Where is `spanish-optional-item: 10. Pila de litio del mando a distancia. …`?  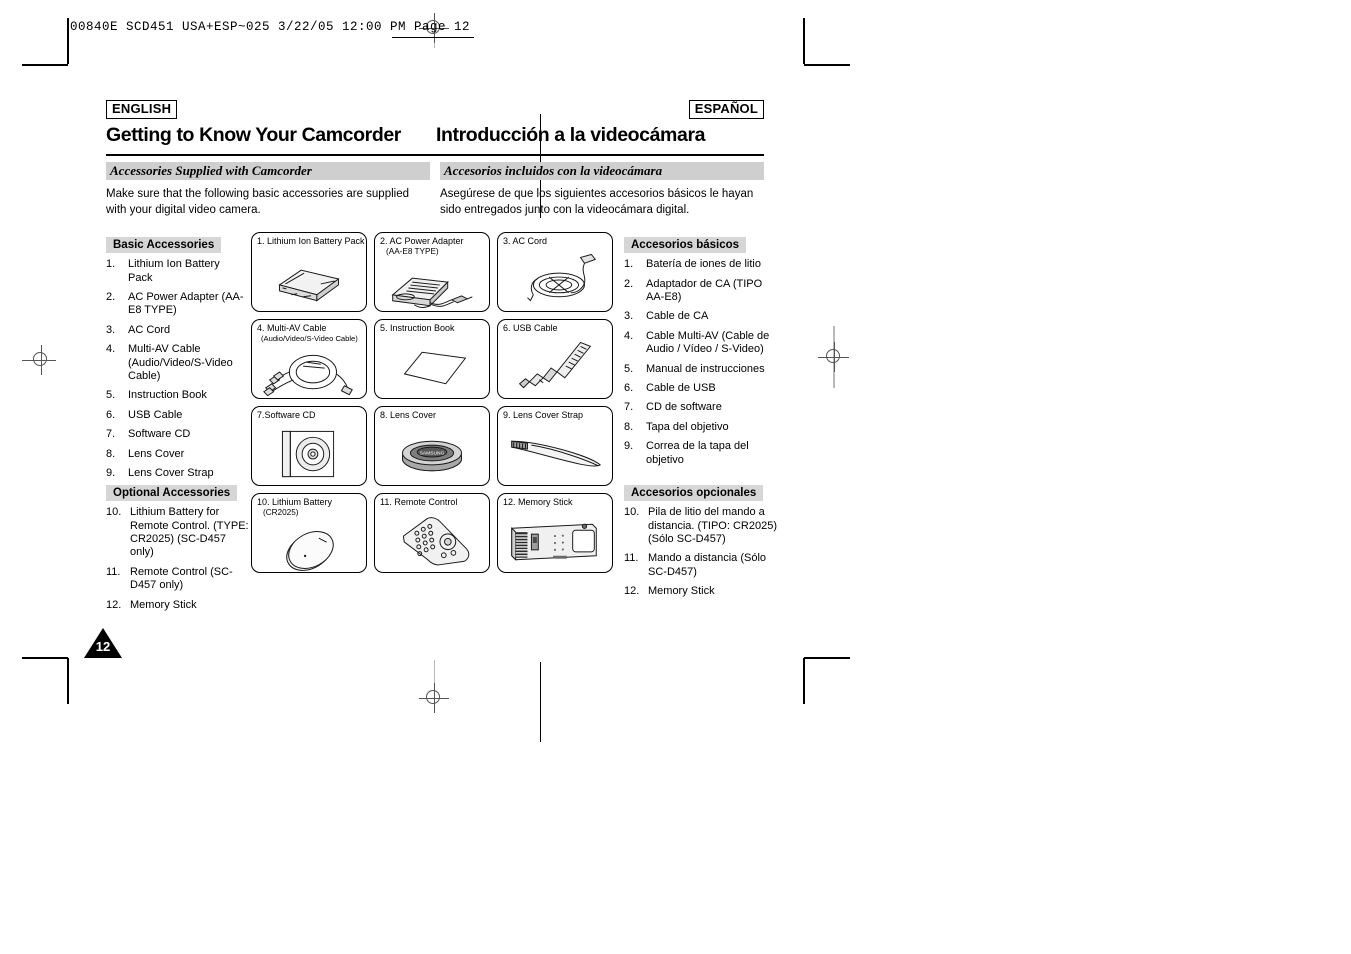
spanish-optional-item: 10. Pila de litio del mando a distancia. … is located at coordinates (704, 526).